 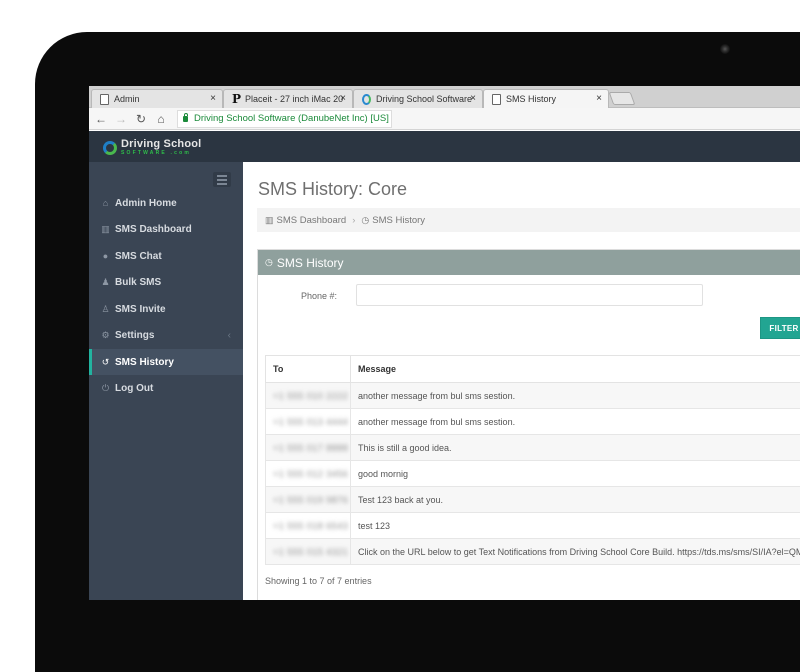 I want to click on cell-to: +1 555 019 9876, so click(x=308, y=500).